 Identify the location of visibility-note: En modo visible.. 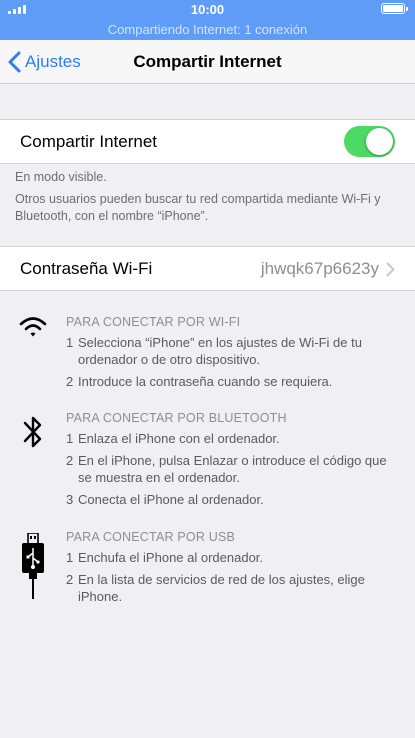
(61, 177).